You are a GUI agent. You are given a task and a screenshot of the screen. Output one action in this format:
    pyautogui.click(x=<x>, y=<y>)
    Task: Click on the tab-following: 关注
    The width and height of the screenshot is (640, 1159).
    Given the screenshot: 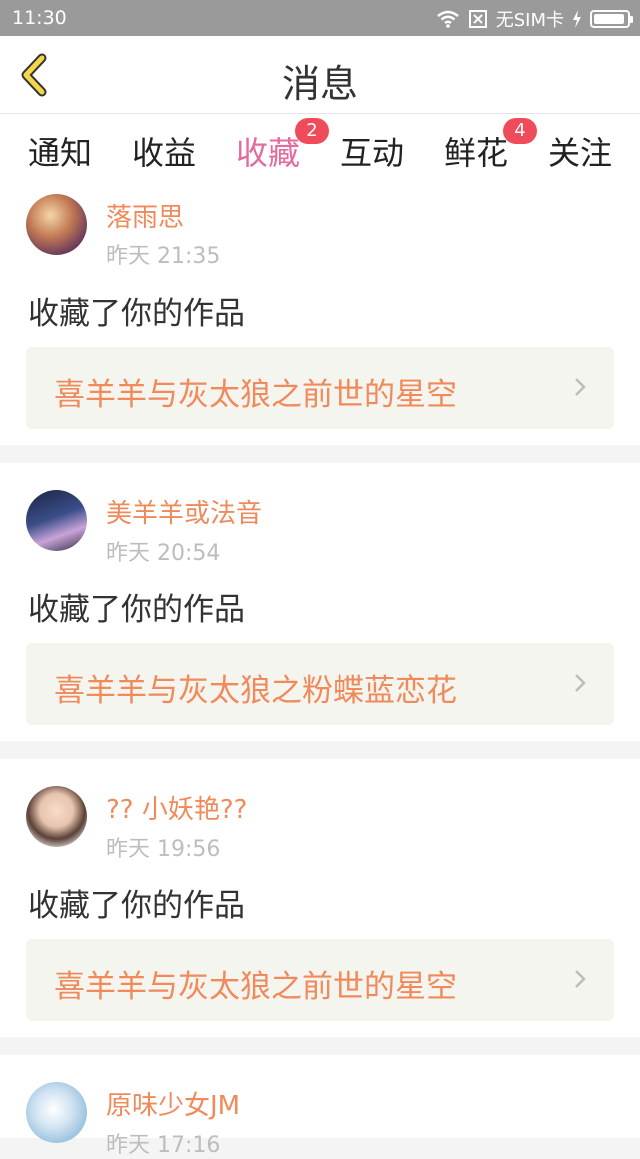 What is the action you would take?
    pyautogui.click(x=580, y=151)
    